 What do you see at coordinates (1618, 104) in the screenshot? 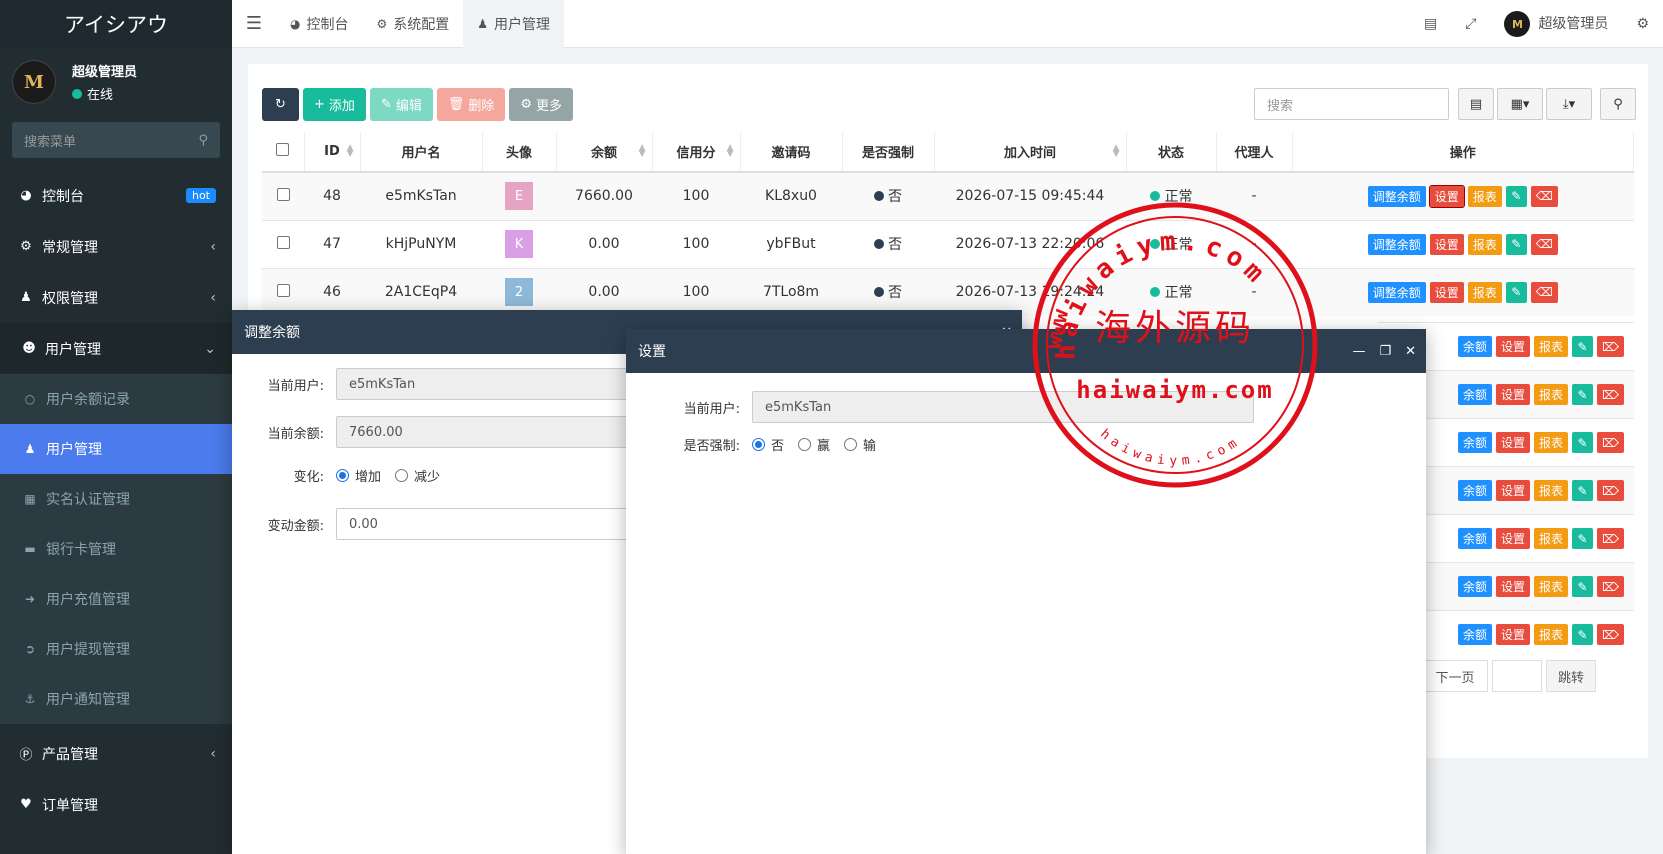
I see `search-button: ⚲` at bounding box center [1618, 104].